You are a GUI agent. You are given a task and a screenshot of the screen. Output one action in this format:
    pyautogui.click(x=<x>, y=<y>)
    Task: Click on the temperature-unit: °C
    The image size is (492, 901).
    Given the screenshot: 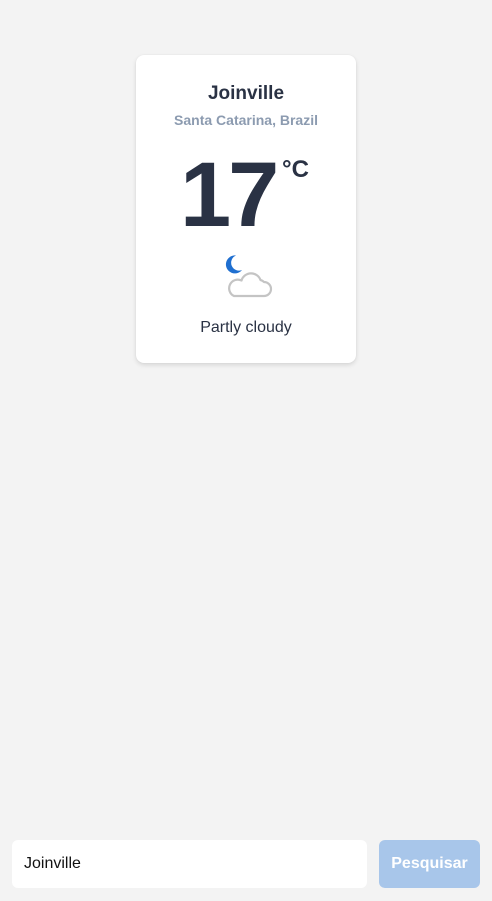 What is the action you would take?
    pyautogui.click(x=295, y=169)
    